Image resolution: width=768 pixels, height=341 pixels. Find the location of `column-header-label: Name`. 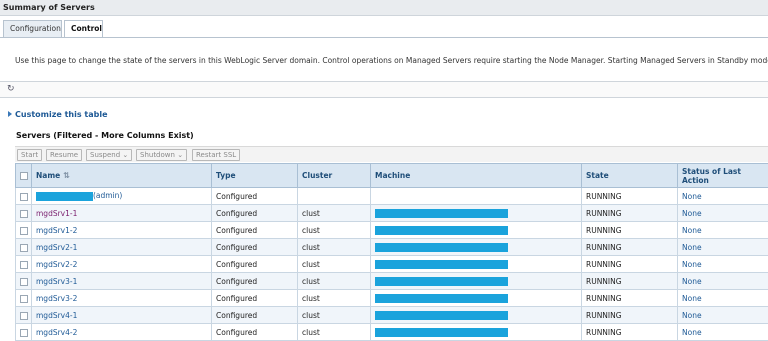

column-header-label: Name is located at coordinates (48, 175).